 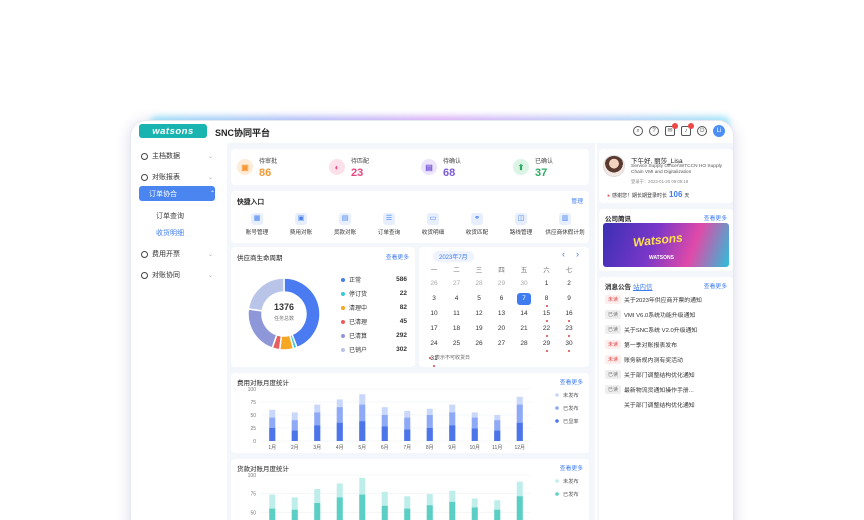 I want to click on calendar-day: 13, so click(x=502, y=314).